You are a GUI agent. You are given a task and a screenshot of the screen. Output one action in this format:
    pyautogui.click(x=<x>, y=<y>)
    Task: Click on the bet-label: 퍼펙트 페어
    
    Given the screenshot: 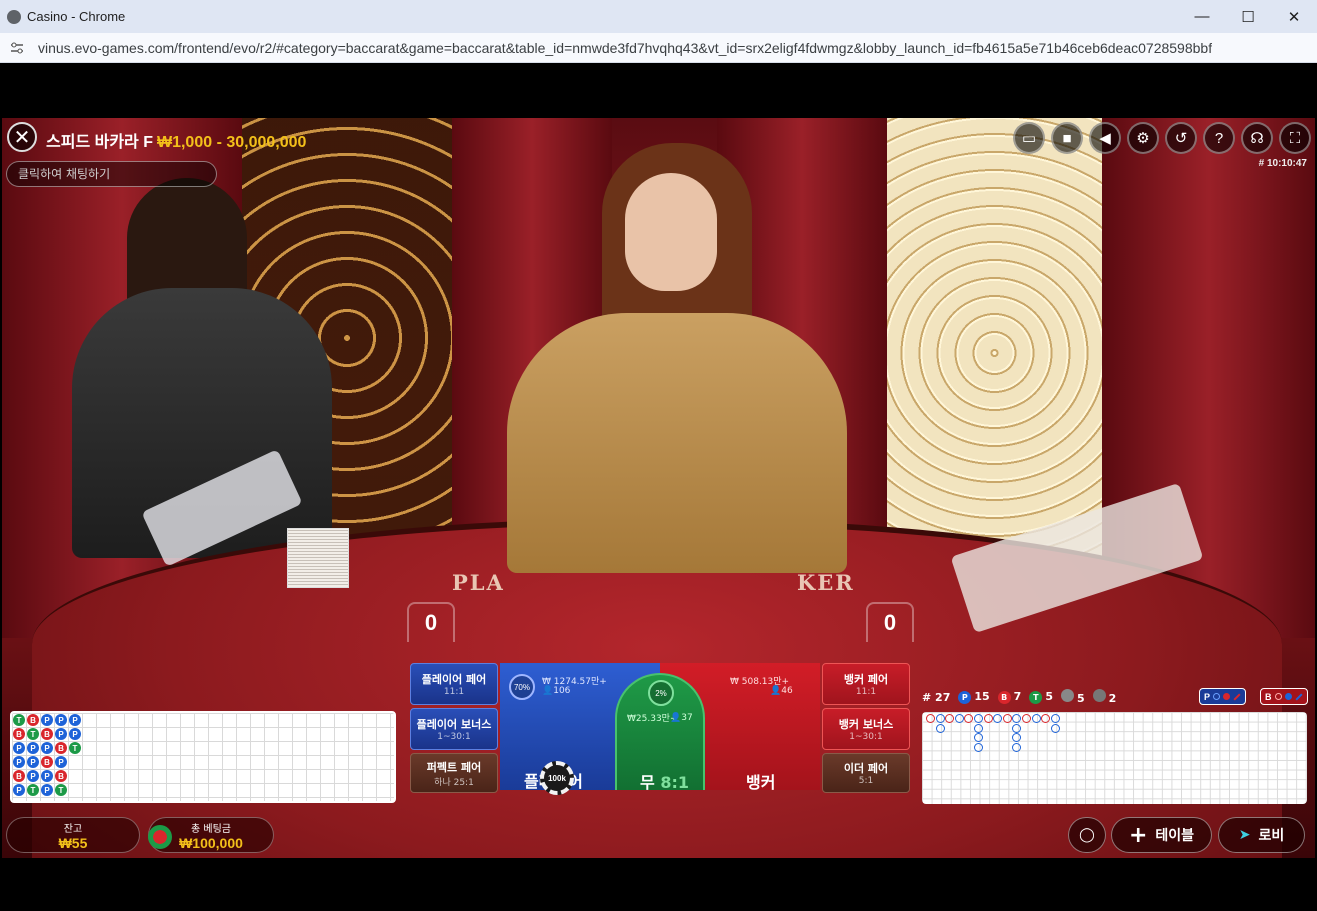 What is the action you would take?
    pyautogui.click(x=454, y=767)
    